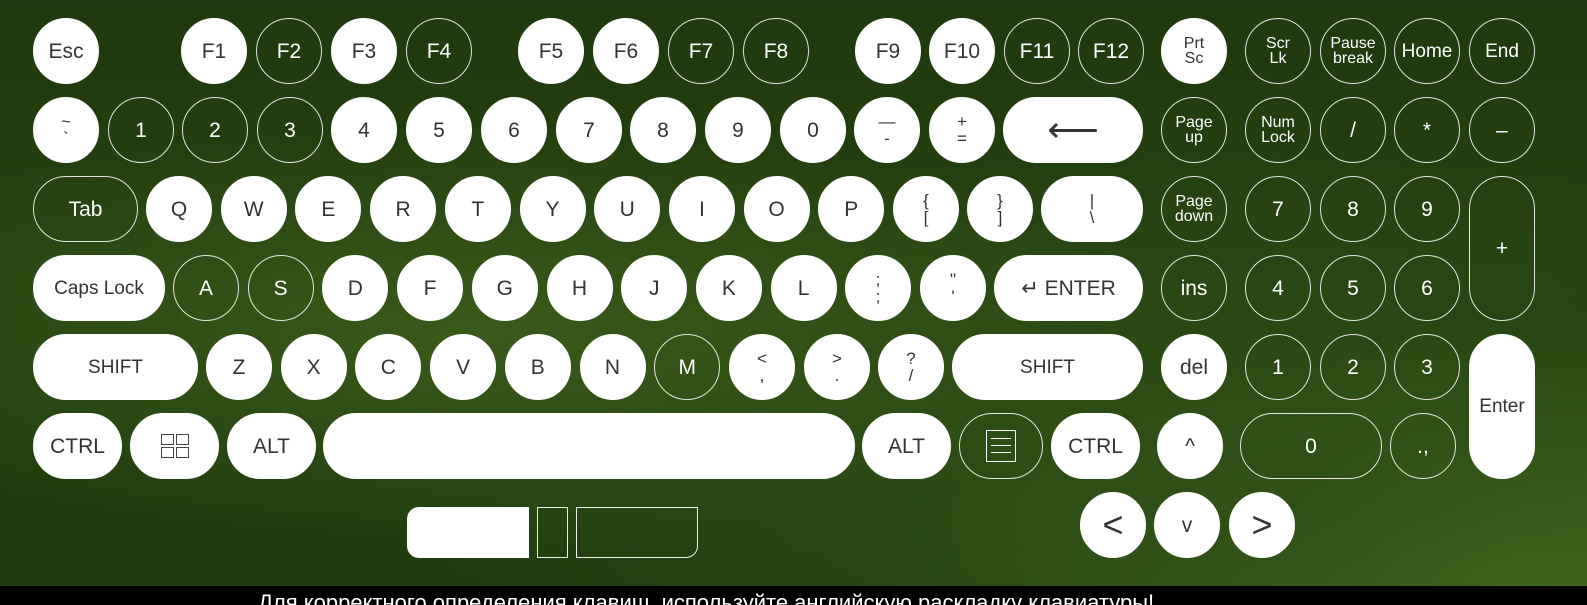 The width and height of the screenshot is (1587, 605). What do you see at coordinates (911, 367) in the screenshot?
I see `key-slash: ? /` at bounding box center [911, 367].